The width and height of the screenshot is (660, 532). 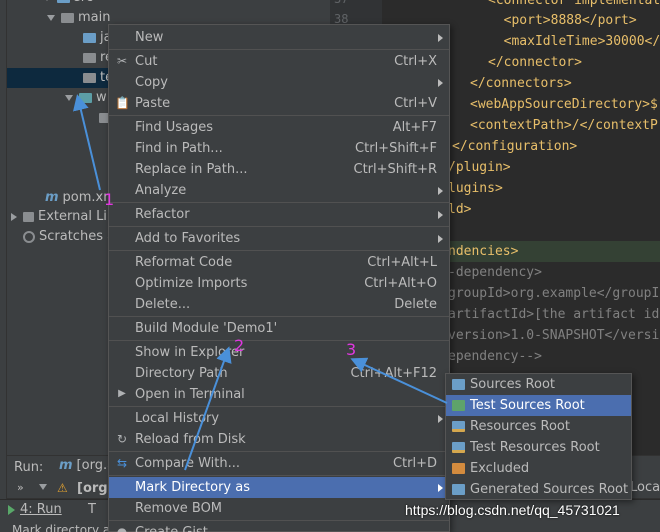 I want to click on menu-item-add-to-favorites: Add to Favorites, so click(x=279, y=238).